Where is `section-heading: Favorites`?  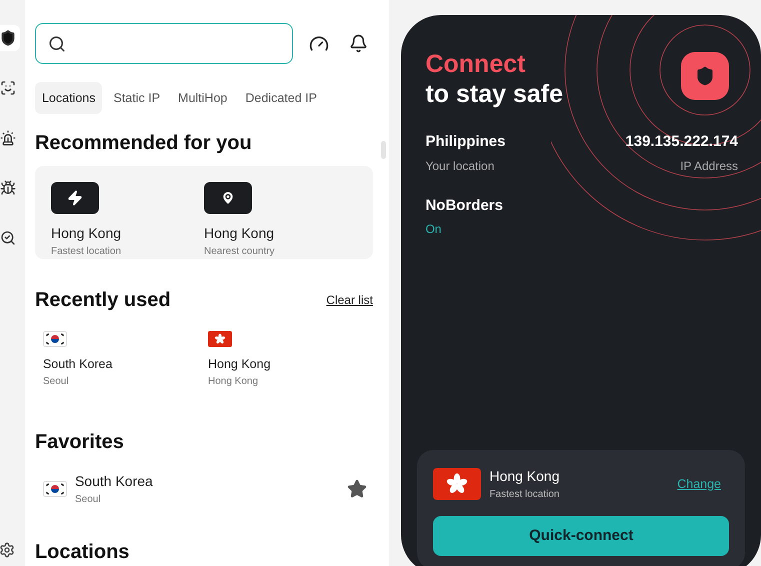 section-heading: Favorites is located at coordinates (79, 442).